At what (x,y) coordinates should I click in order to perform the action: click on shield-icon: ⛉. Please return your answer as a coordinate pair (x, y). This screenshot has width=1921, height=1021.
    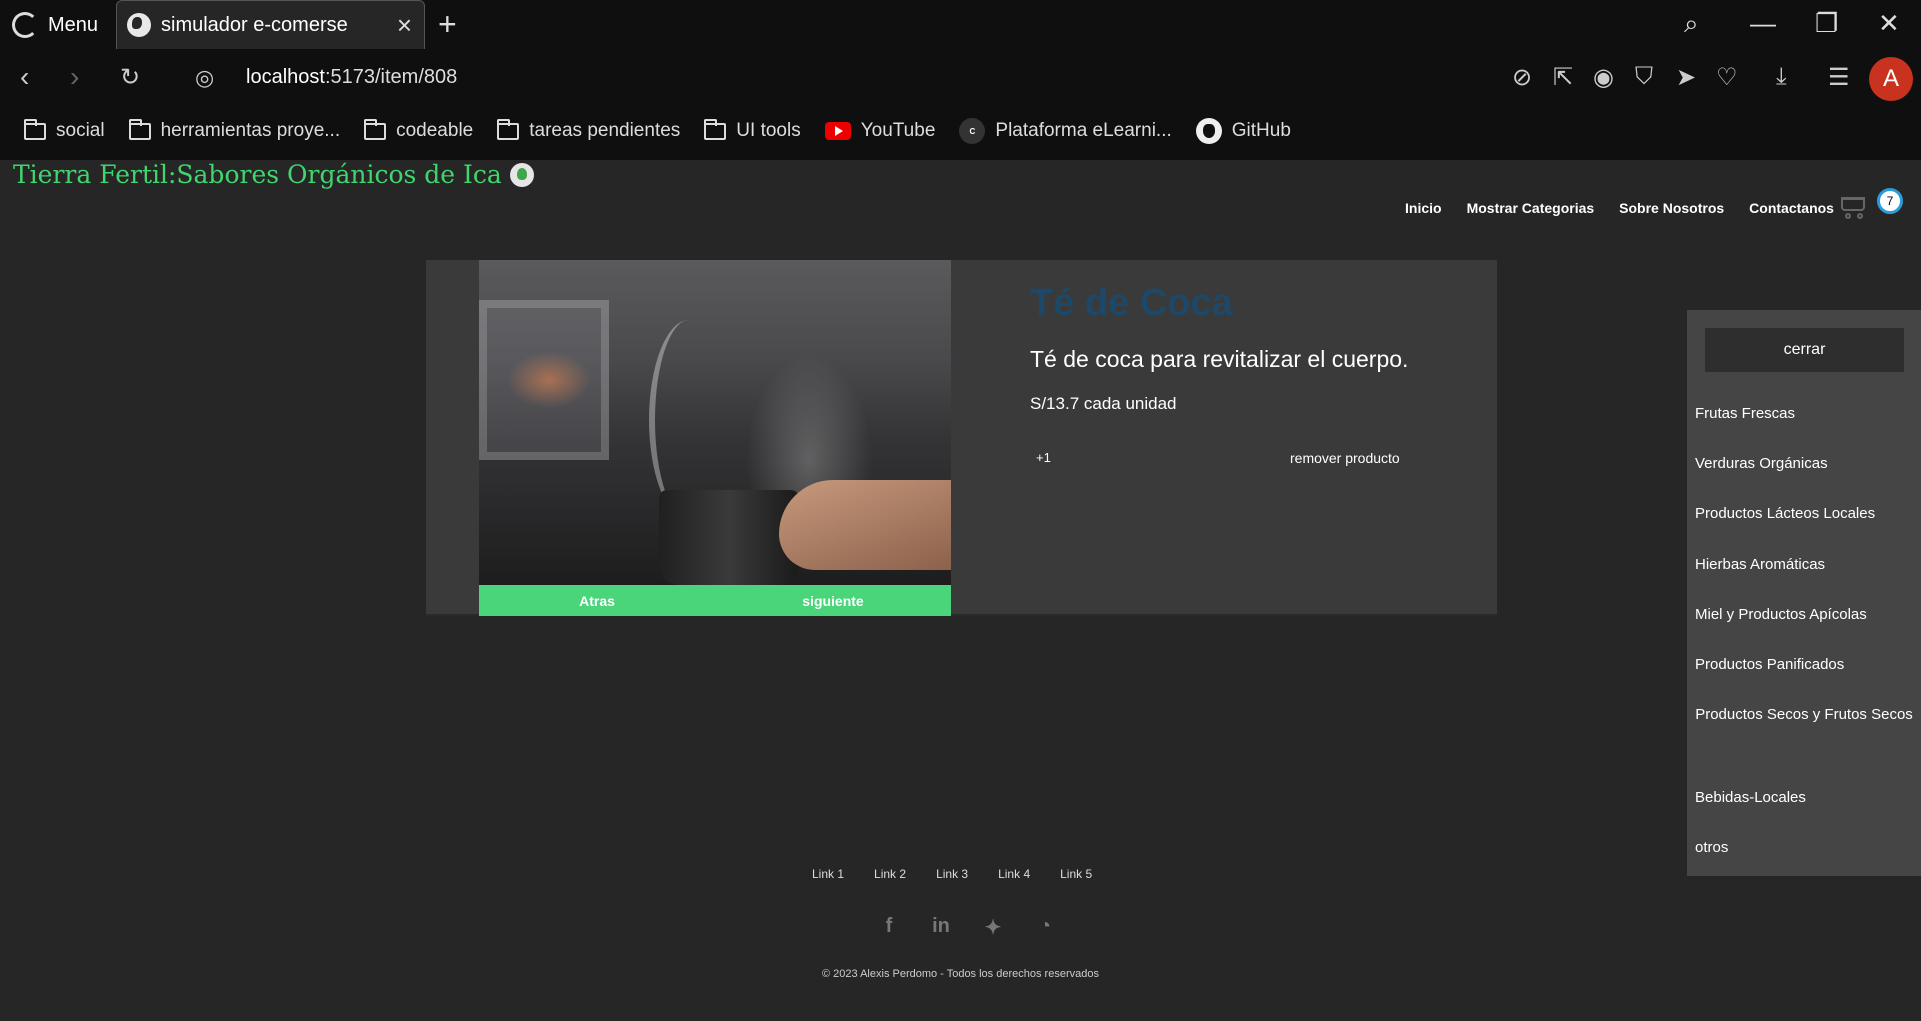
    Looking at the image, I should click on (1644, 77).